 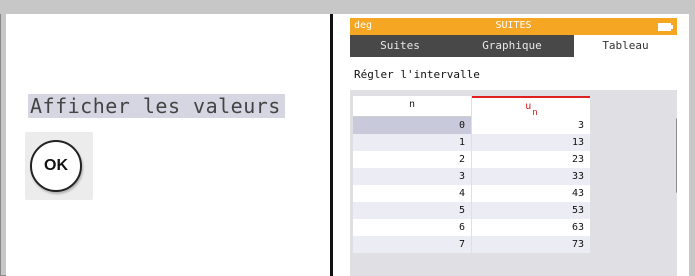 What do you see at coordinates (347, 7) in the screenshot?
I see `top-band` at bounding box center [347, 7].